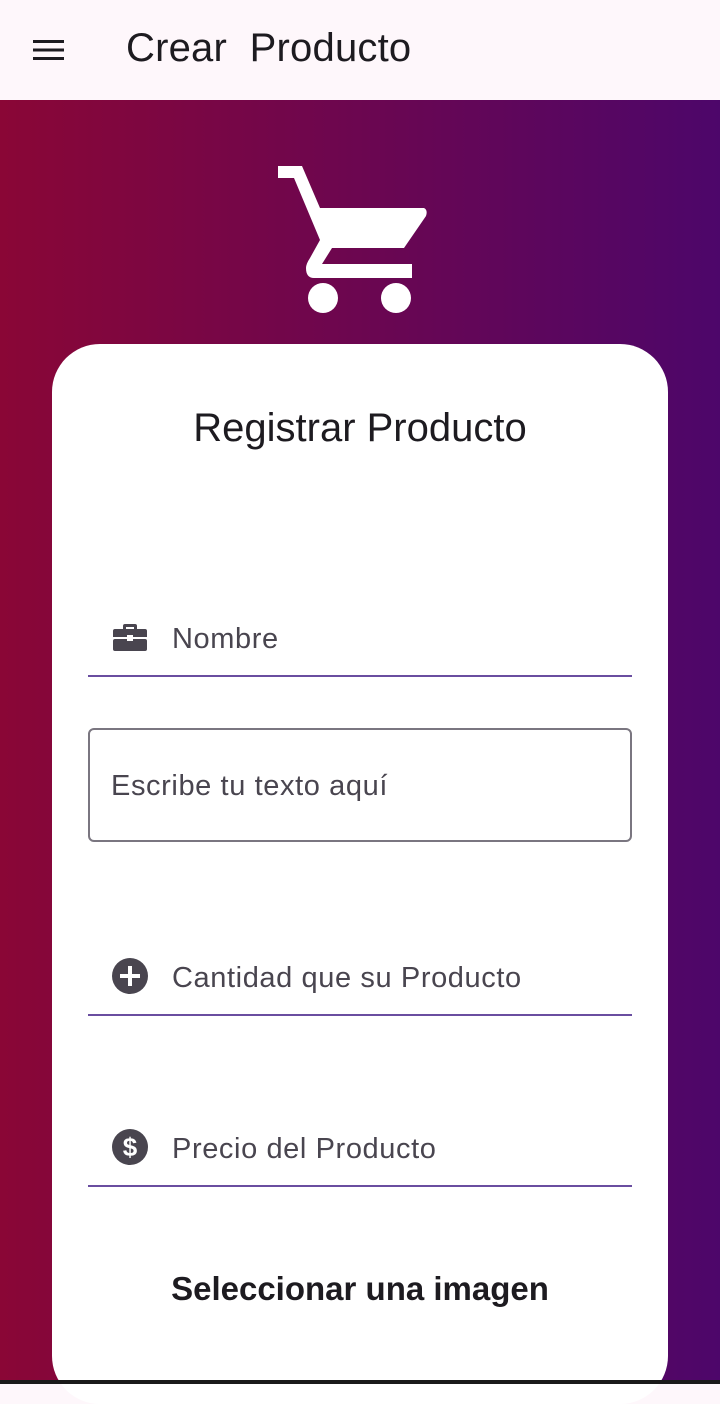 This screenshot has width=720, height=1404. I want to click on precio-field: $ Precio del Producto, so click(360, 1146).